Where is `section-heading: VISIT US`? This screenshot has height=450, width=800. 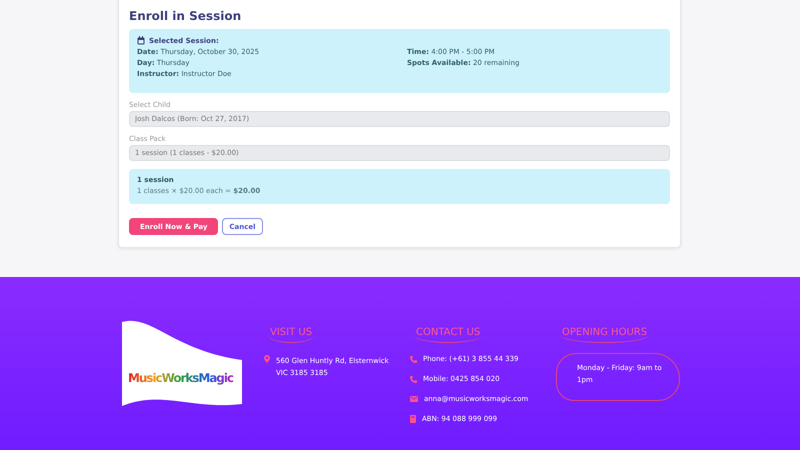 section-heading: VISIT US is located at coordinates (291, 335).